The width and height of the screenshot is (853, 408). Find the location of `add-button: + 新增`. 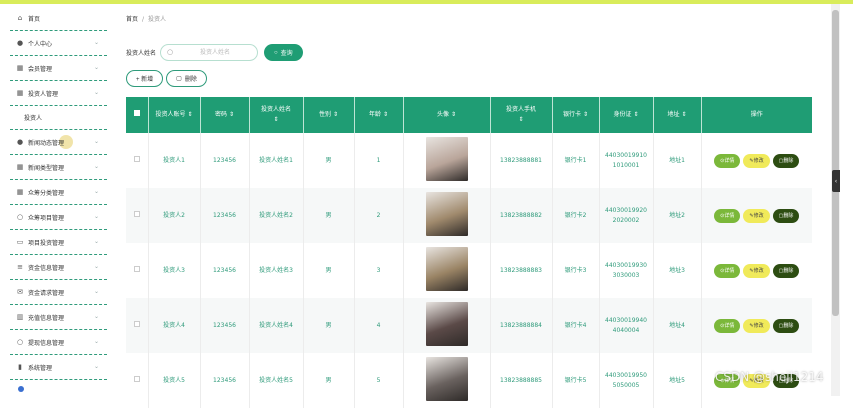

add-button: + 新增 is located at coordinates (145, 78).